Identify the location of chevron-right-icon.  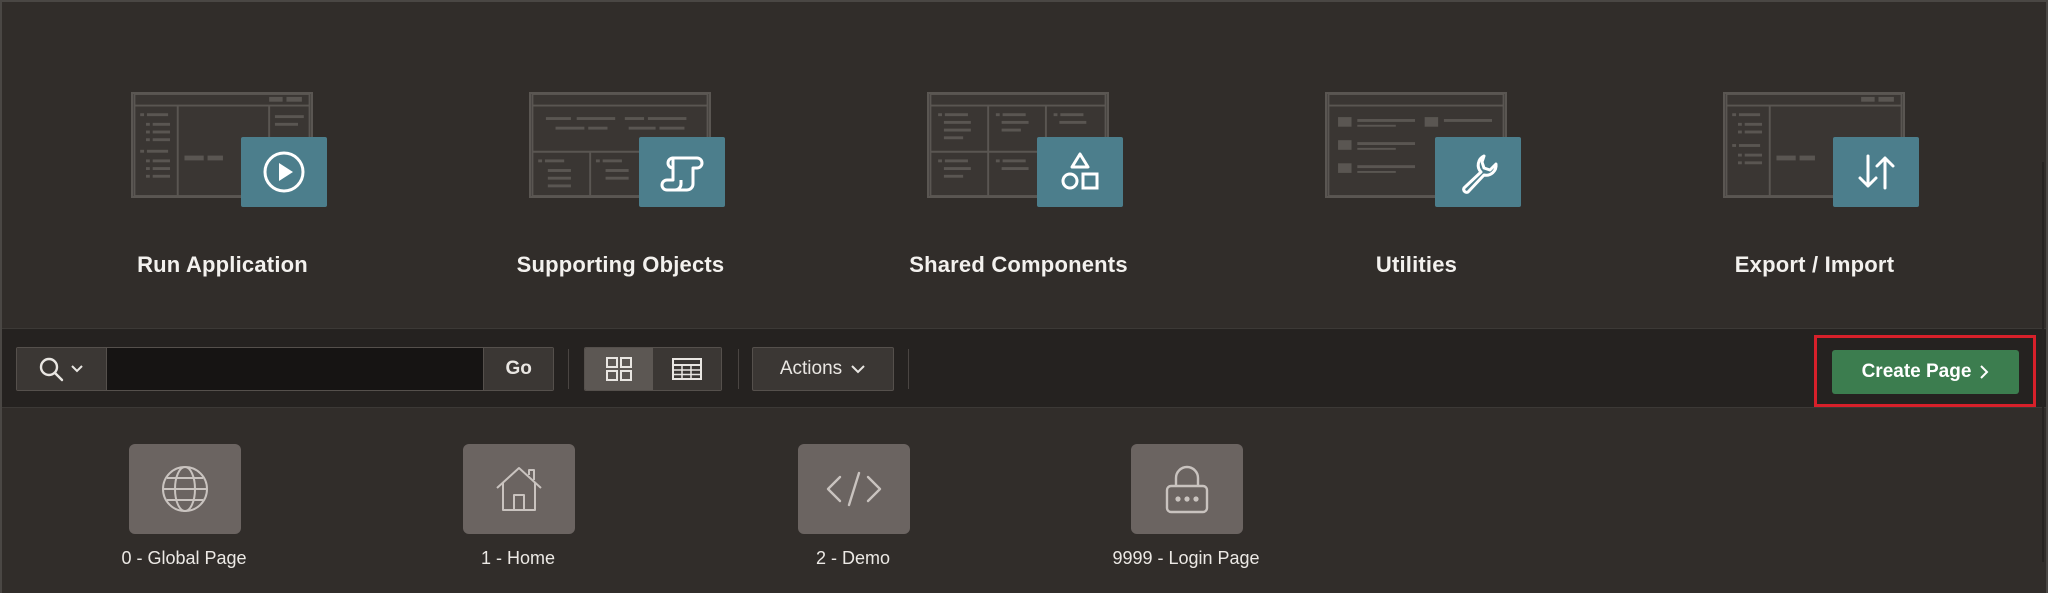
(1984, 372).